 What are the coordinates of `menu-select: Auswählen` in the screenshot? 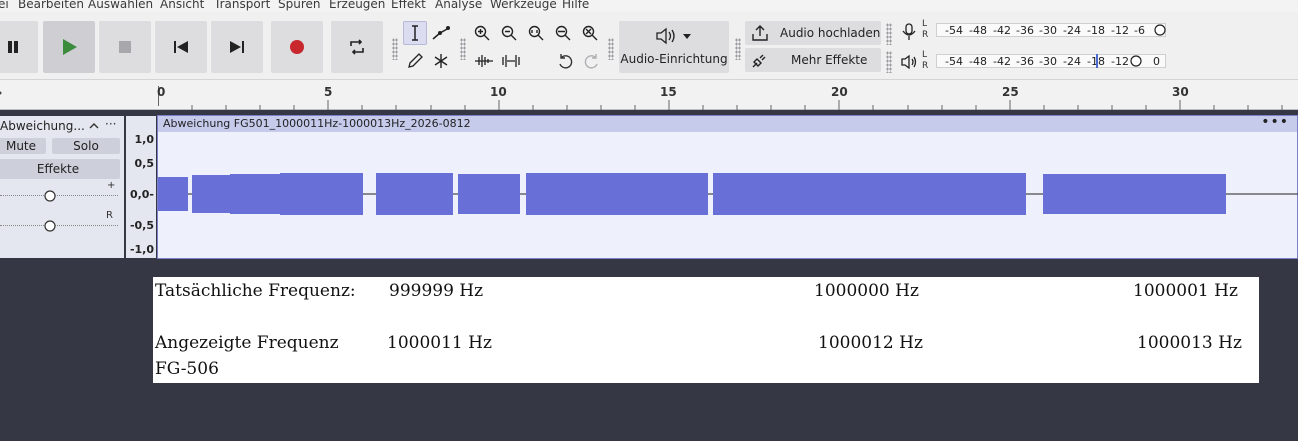 It's located at (120, 5).